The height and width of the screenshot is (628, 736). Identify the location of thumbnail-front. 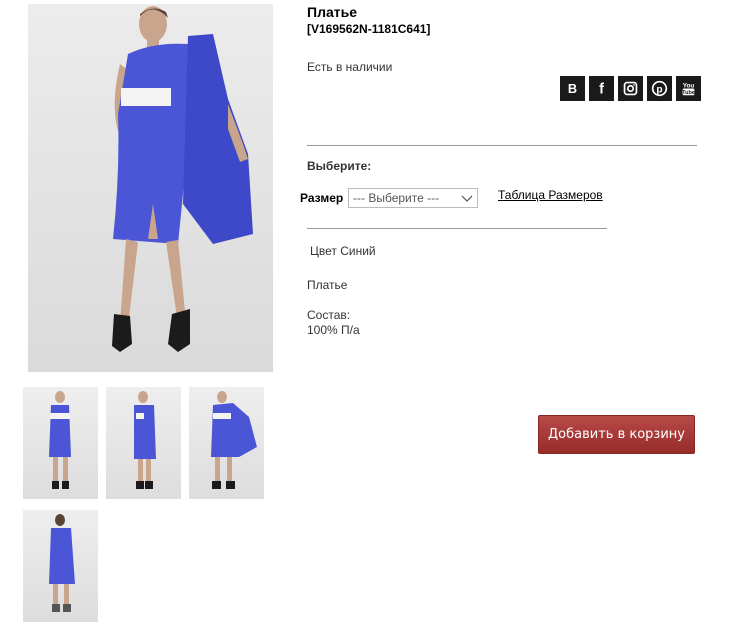
(60, 443).